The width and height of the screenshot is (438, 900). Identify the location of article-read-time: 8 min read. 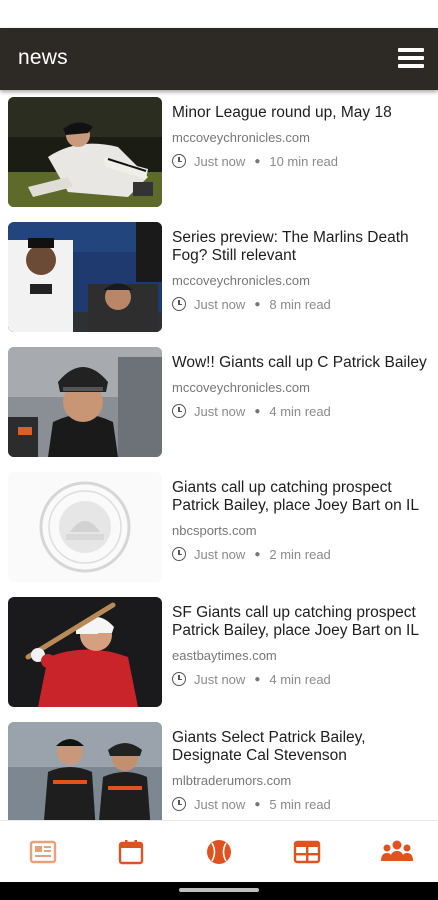
(300, 304).